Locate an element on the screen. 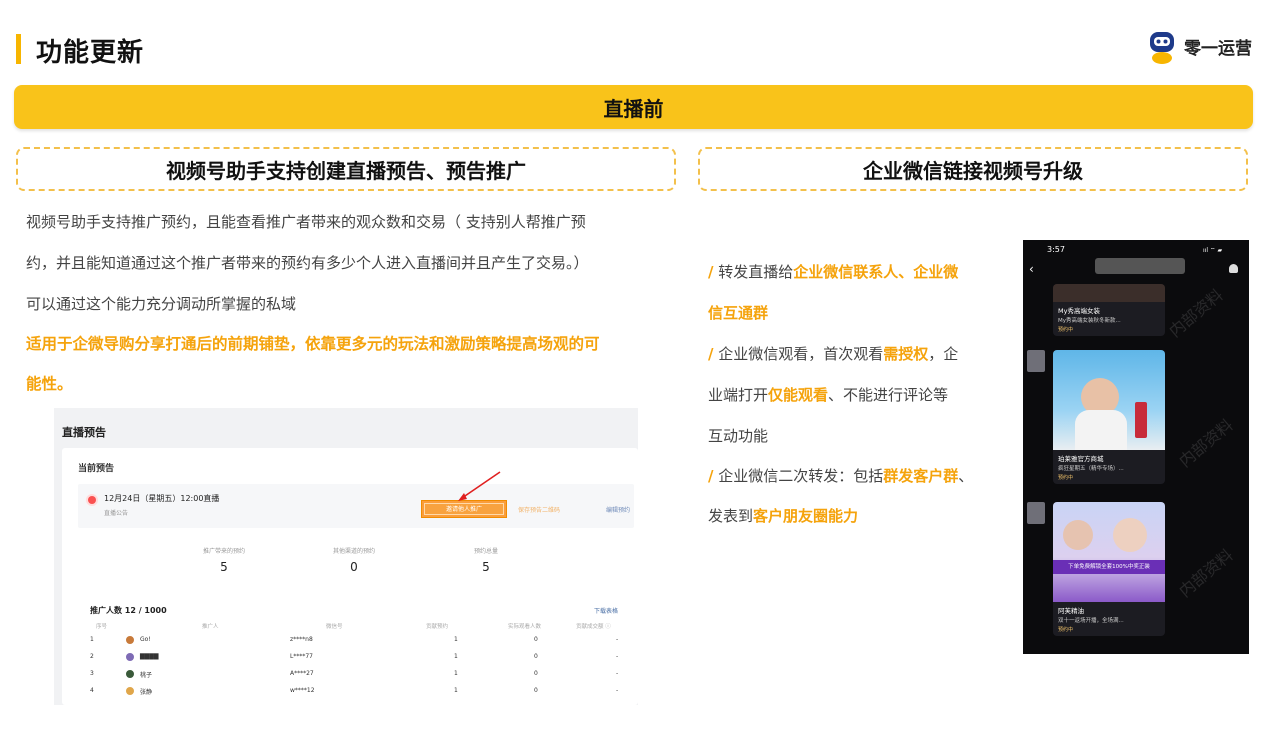 The image size is (1284, 729). row-wechat: A****27 is located at coordinates (302, 673).